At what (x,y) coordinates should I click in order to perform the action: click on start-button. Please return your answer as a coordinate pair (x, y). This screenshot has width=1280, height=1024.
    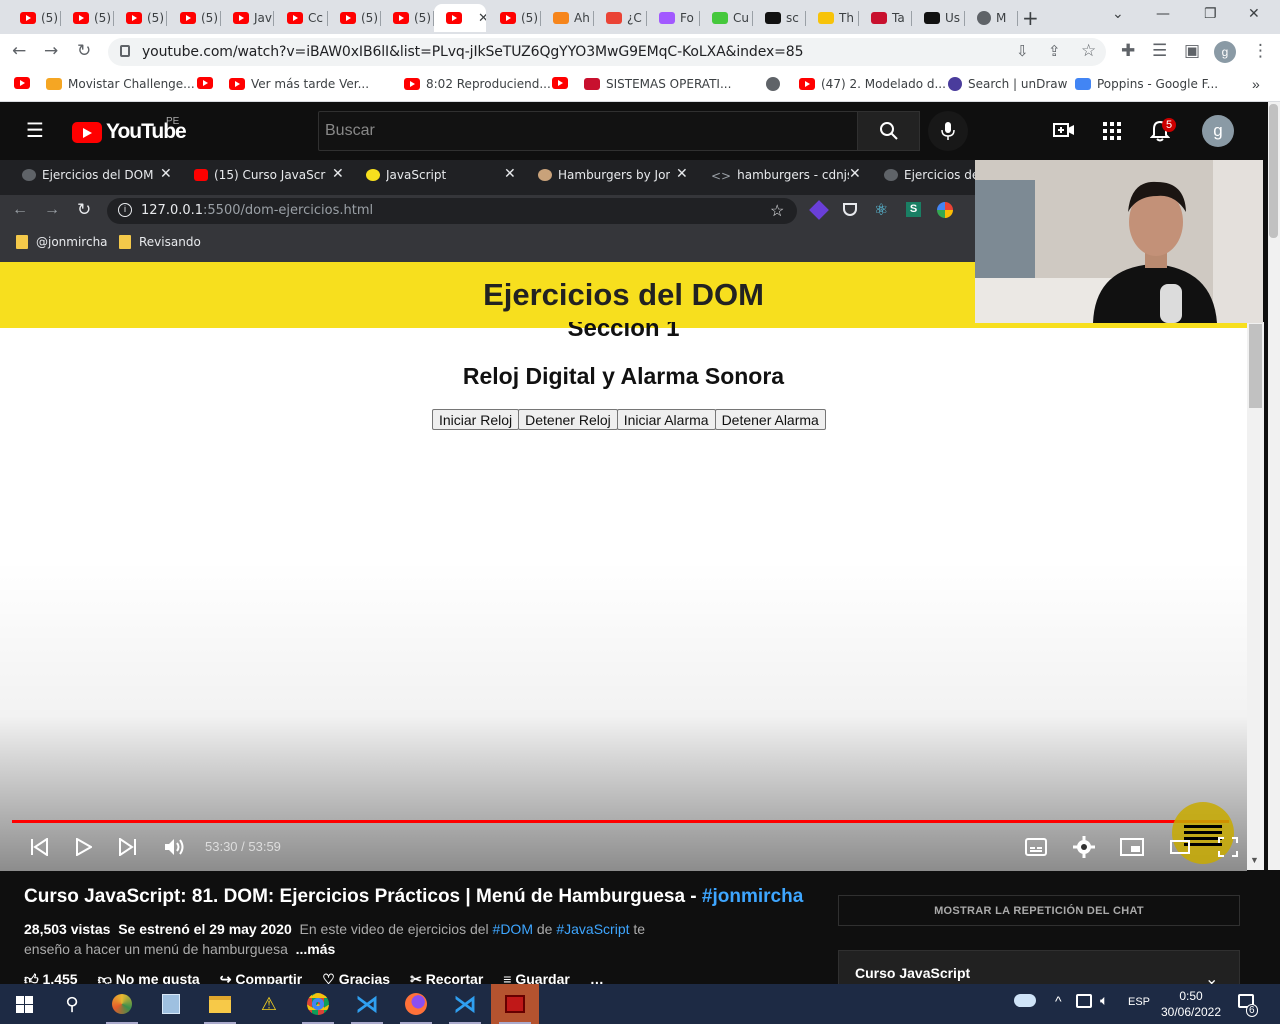
    Looking at the image, I should click on (24, 1004).